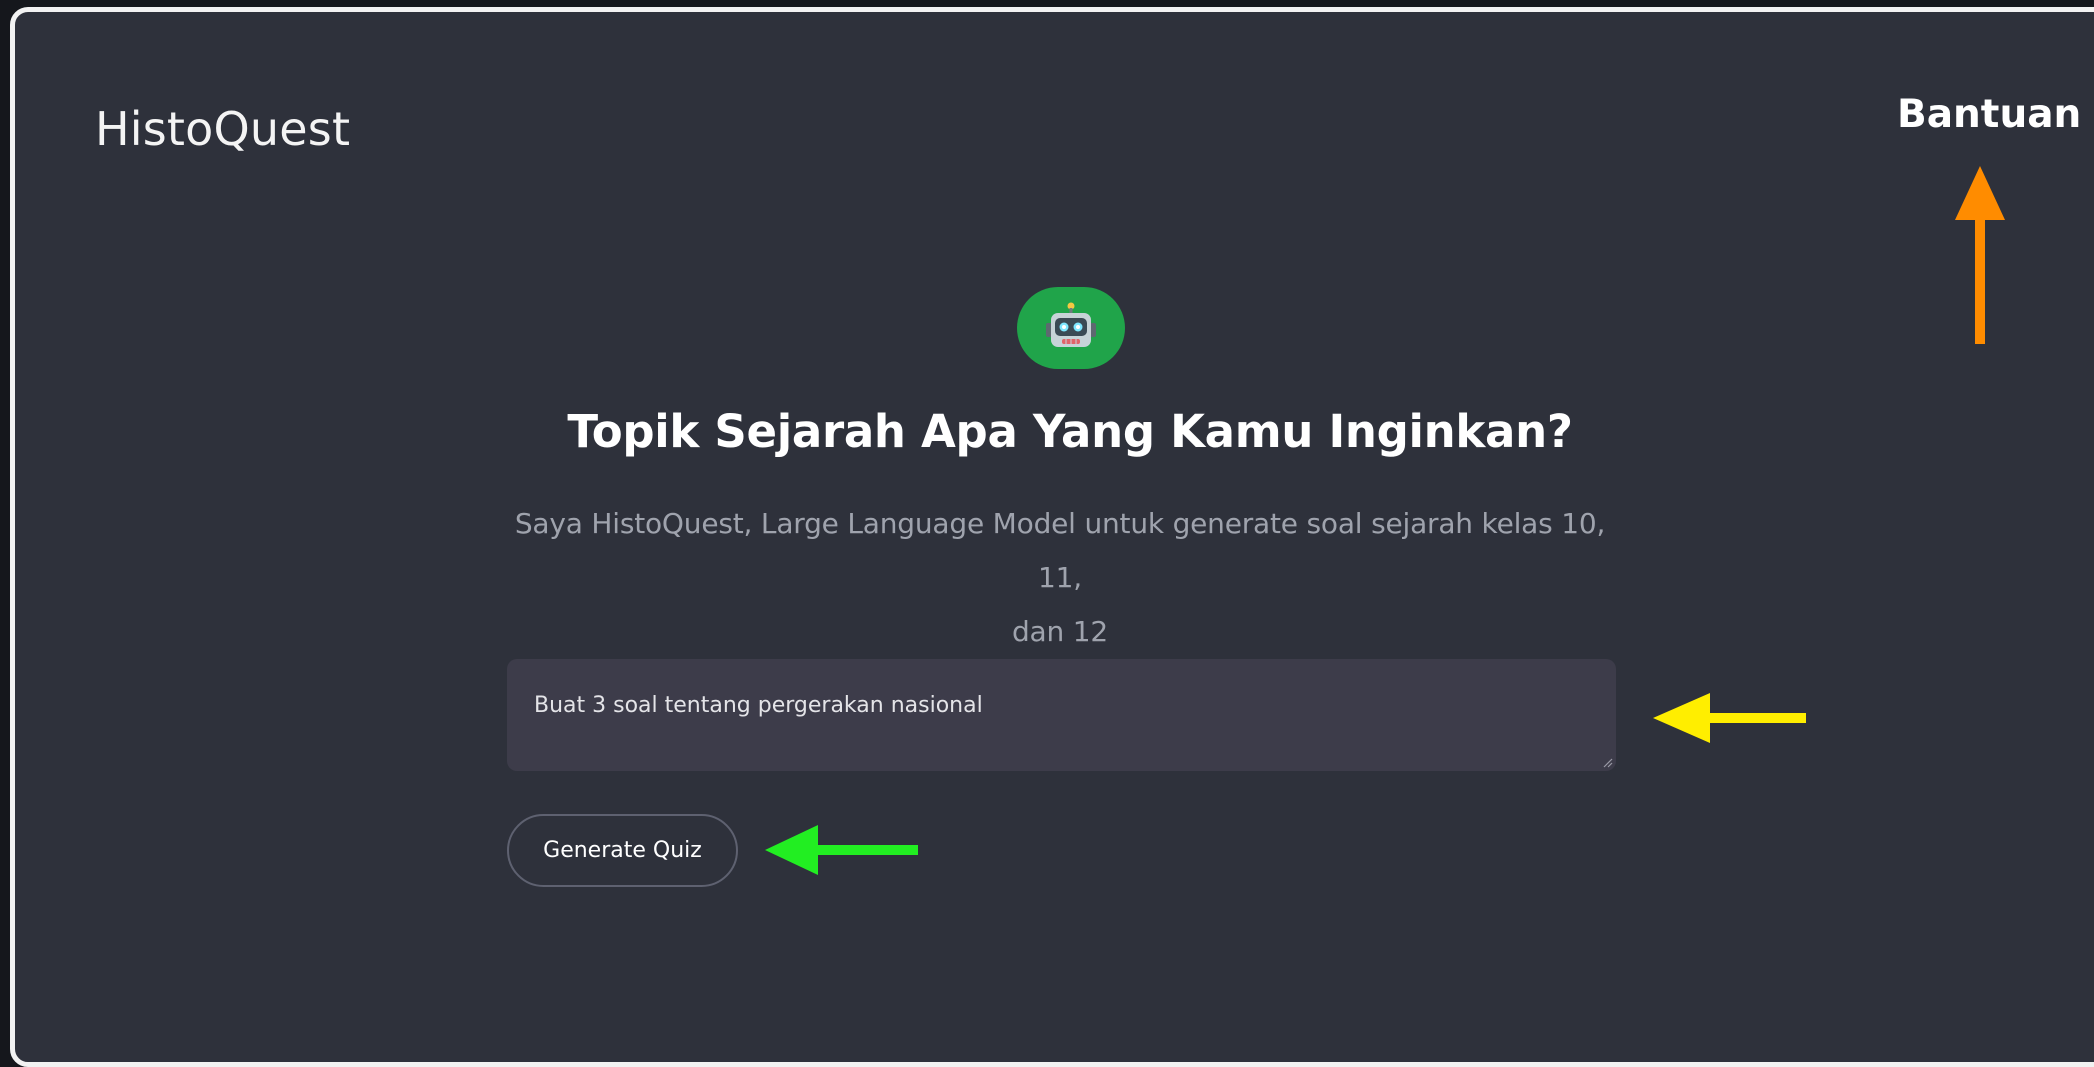  I want to click on orange-arrow-up-icon, so click(1980, 255).